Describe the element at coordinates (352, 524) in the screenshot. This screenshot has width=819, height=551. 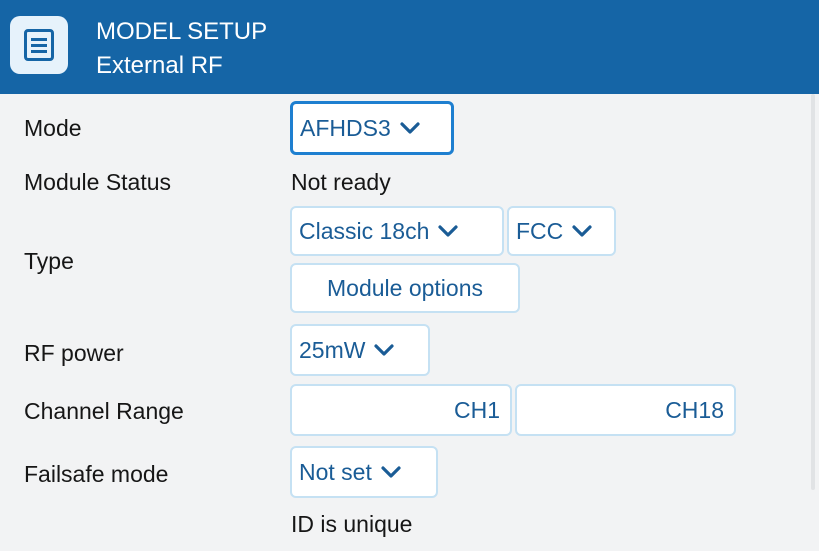
I see `id-status-text: ID is unique` at that location.